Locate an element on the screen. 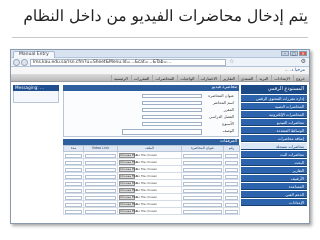 This screenshot has height=240, width=320. sidebar-item: التقارير is located at coordinates (274, 170).